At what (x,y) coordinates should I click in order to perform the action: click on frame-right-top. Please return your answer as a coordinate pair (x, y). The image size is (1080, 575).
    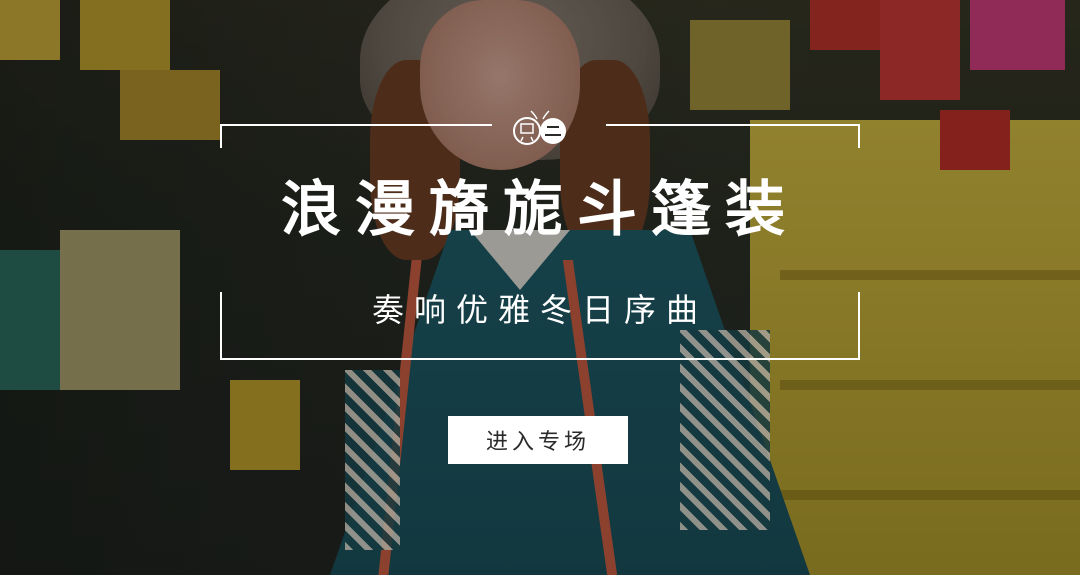
    Looking at the image, I should click on (859, 136).